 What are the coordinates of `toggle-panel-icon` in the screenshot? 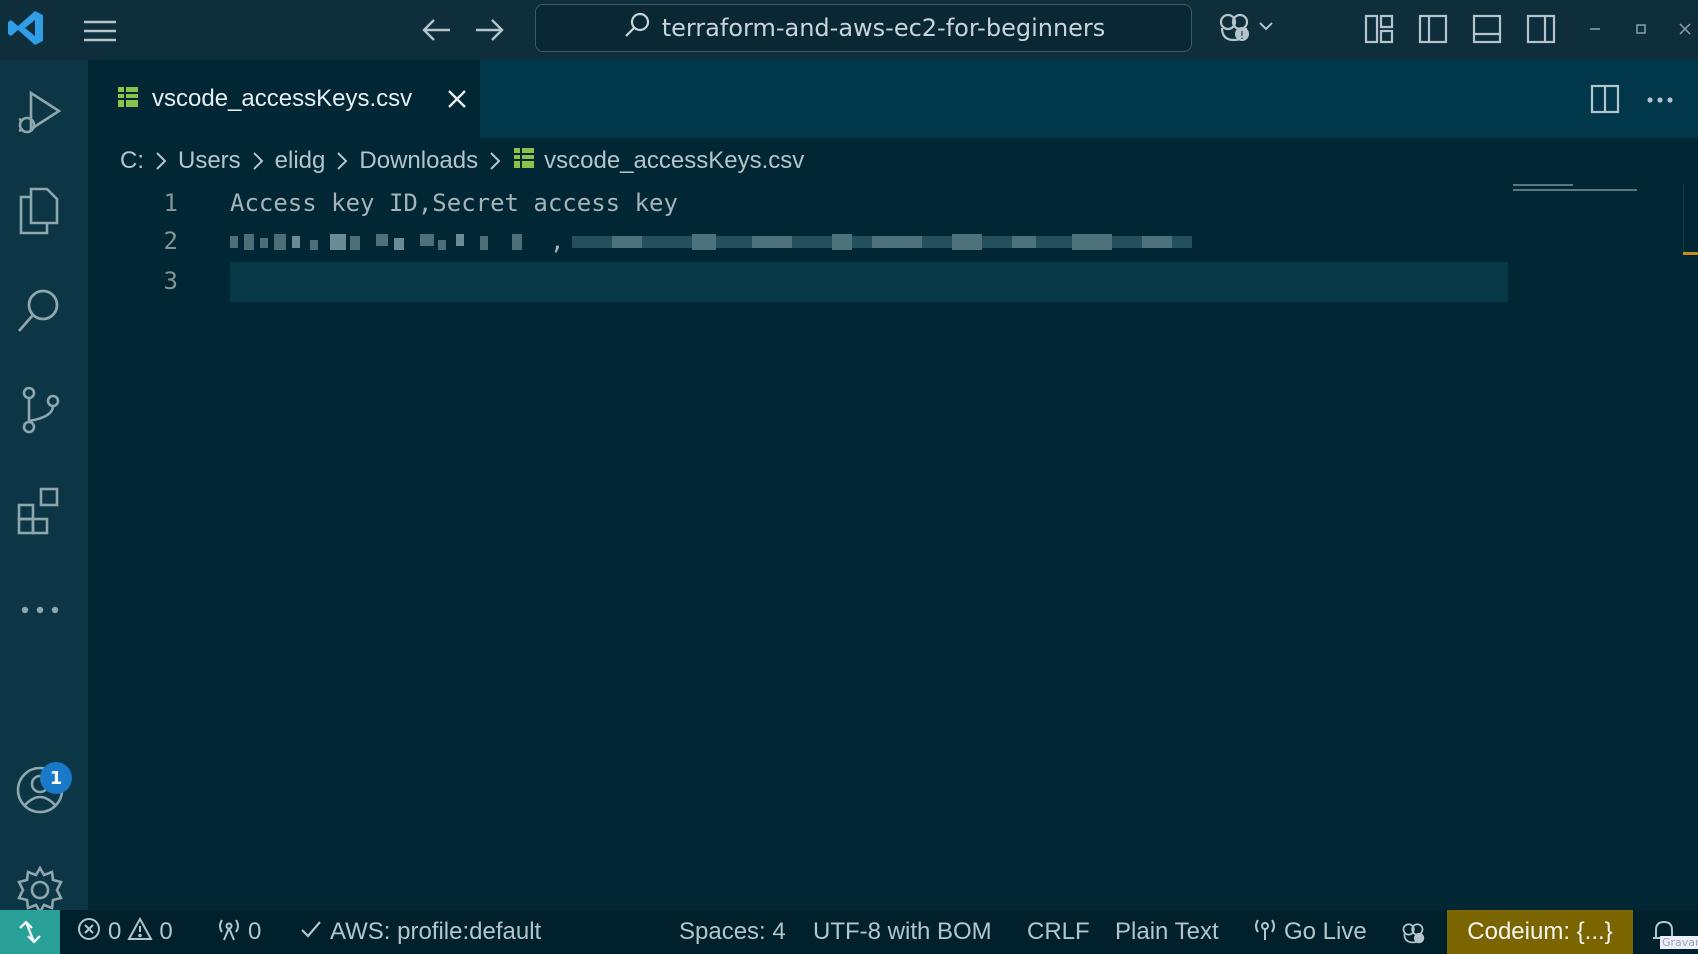 It's located at (1487, 29).